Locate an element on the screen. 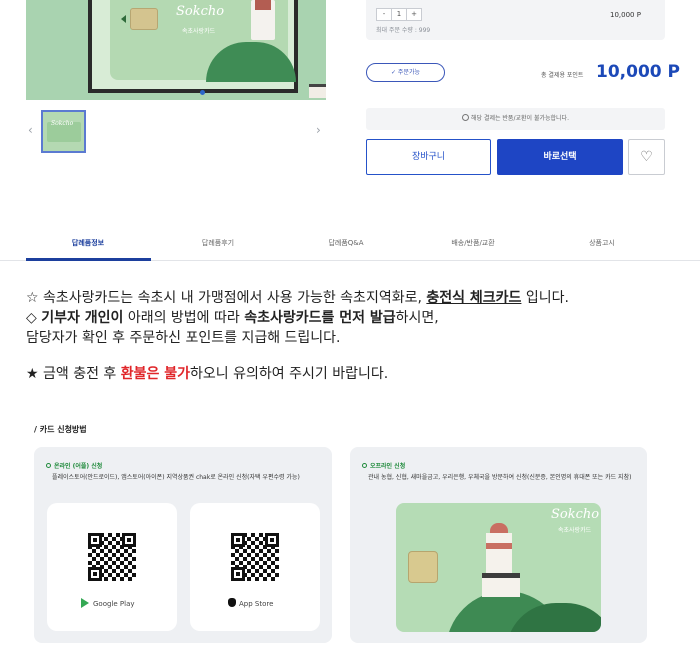  buy-now-button: 바로선택 is located at coordinates (560, 157).